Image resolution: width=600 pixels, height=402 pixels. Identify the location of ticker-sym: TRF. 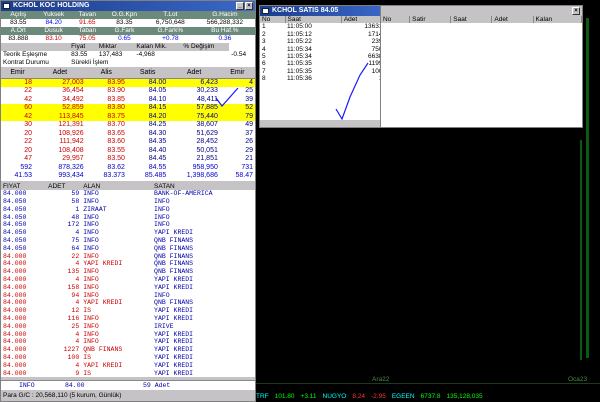
(262, 396).